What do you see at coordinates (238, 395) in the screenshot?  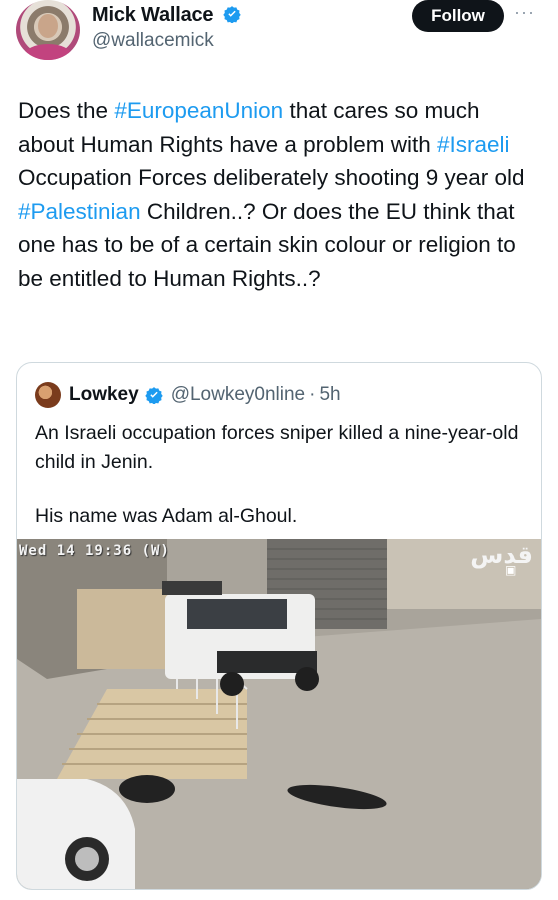 I see `quoted-author-handle: @Lowkey0nline` at bounding box center [238, 395].